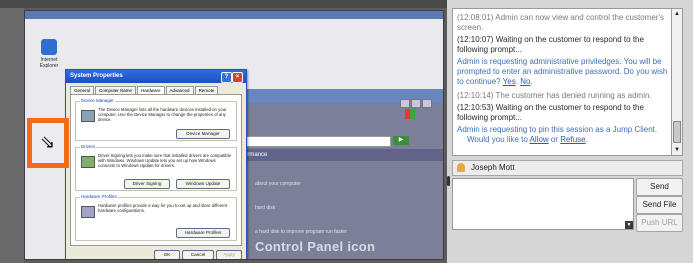 Image resolution: width=693 pixels, height=263 pixels. I want to click on scroll-thumb, so click(677, 132).